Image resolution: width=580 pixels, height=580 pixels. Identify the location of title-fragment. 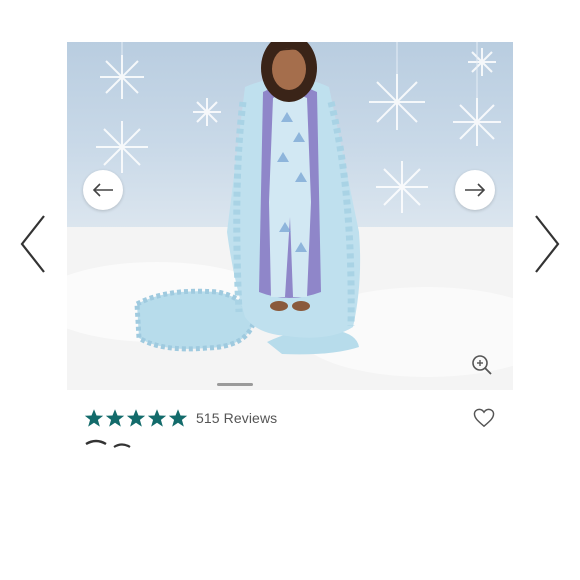
(108, 443).